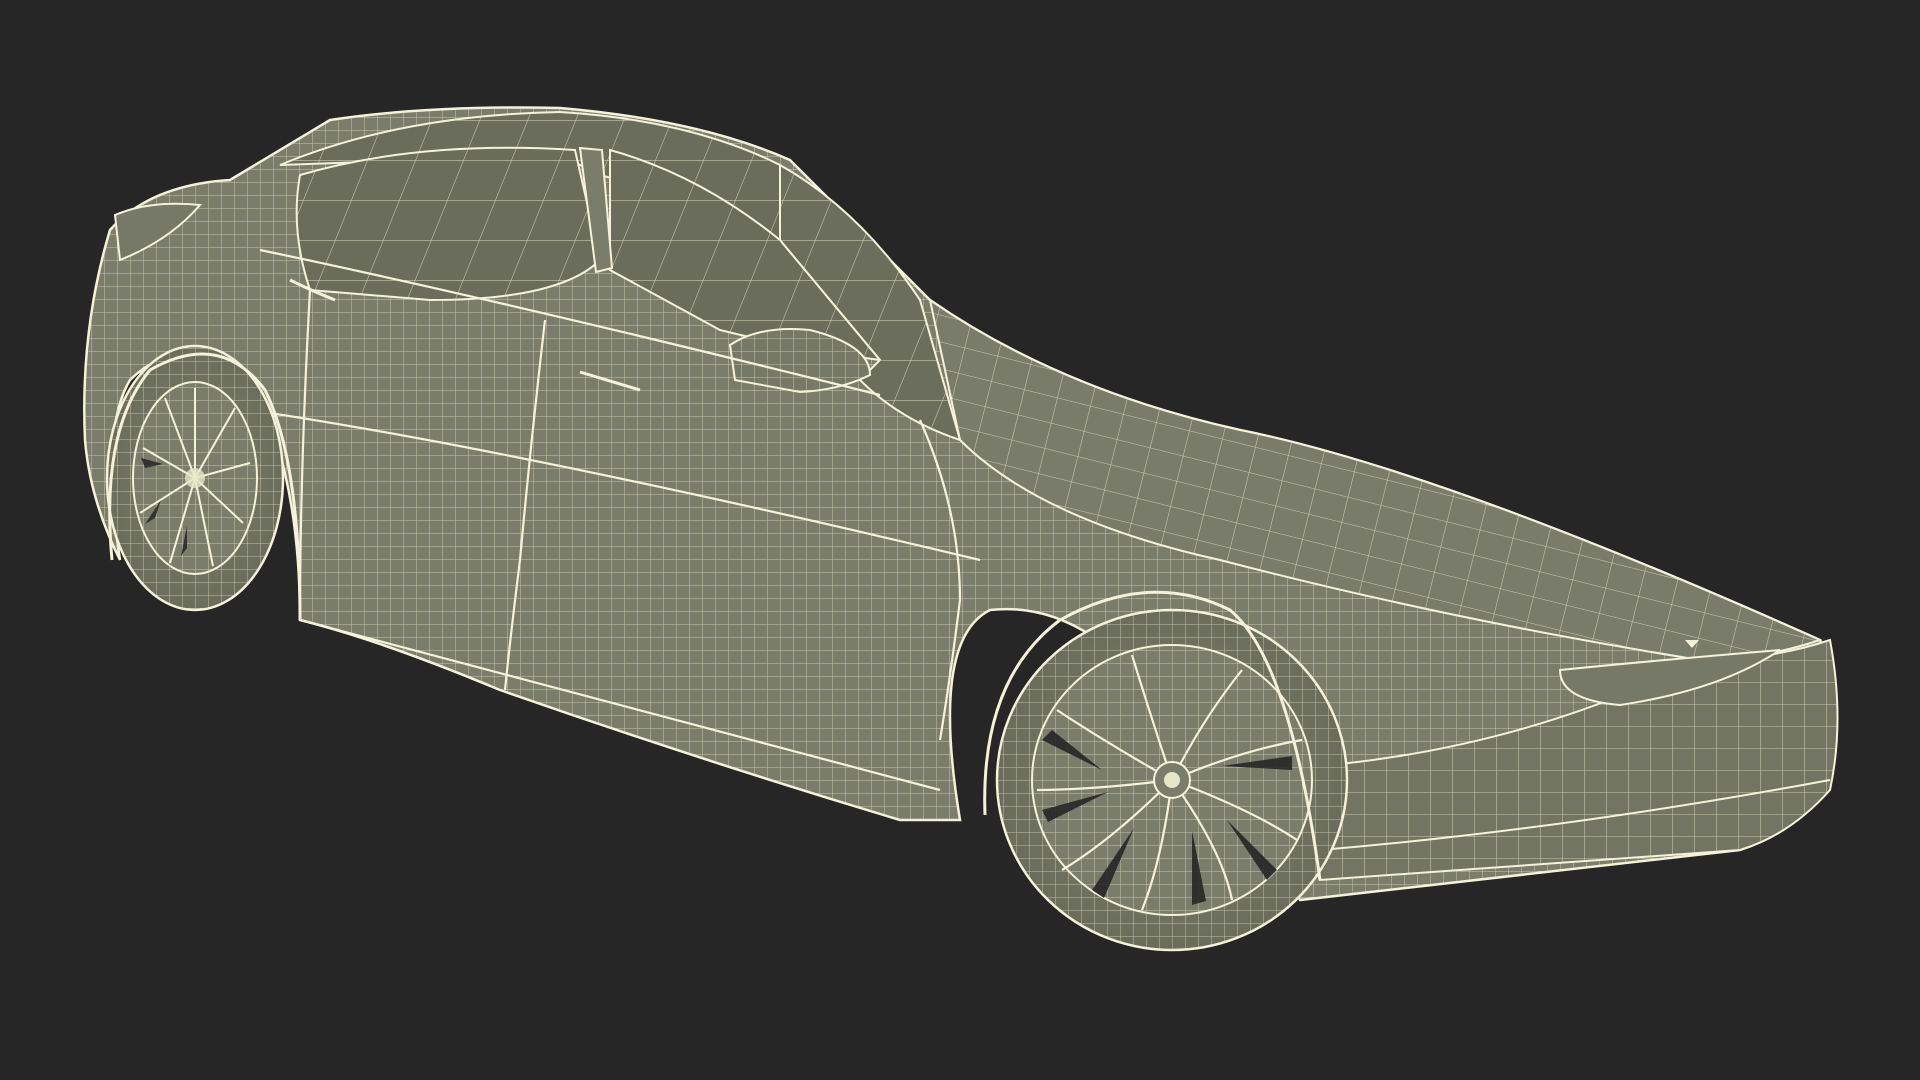  I want to click on front-wheel, so click(1172, 780).